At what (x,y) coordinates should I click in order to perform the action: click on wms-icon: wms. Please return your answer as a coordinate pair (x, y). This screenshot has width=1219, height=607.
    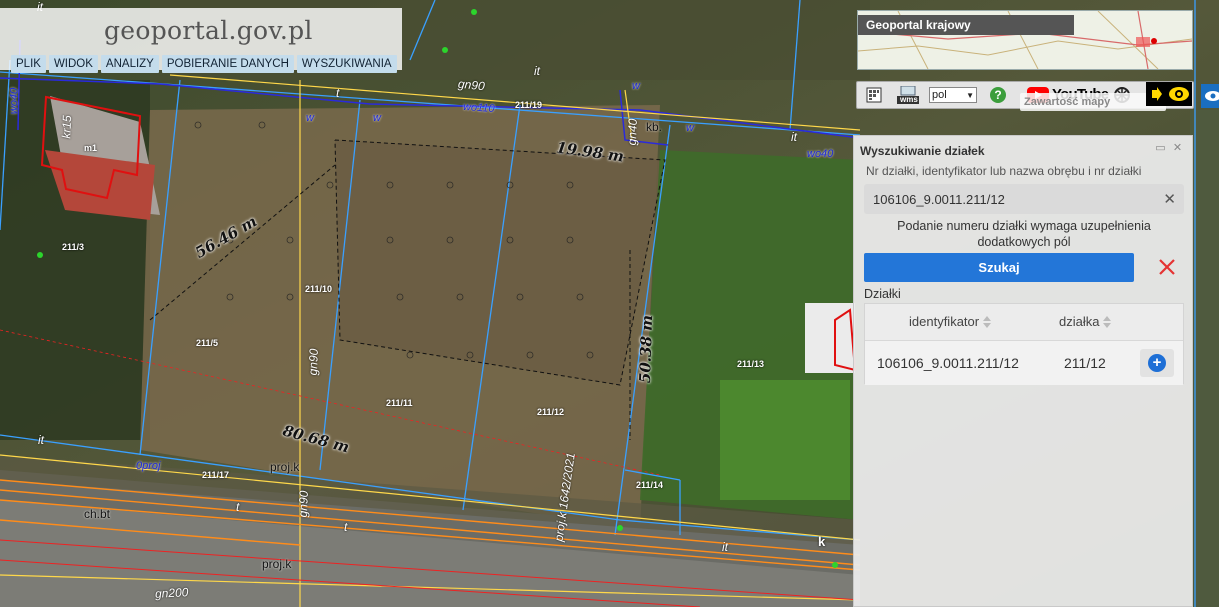
    Looking at the image, I should click on (908, 94).